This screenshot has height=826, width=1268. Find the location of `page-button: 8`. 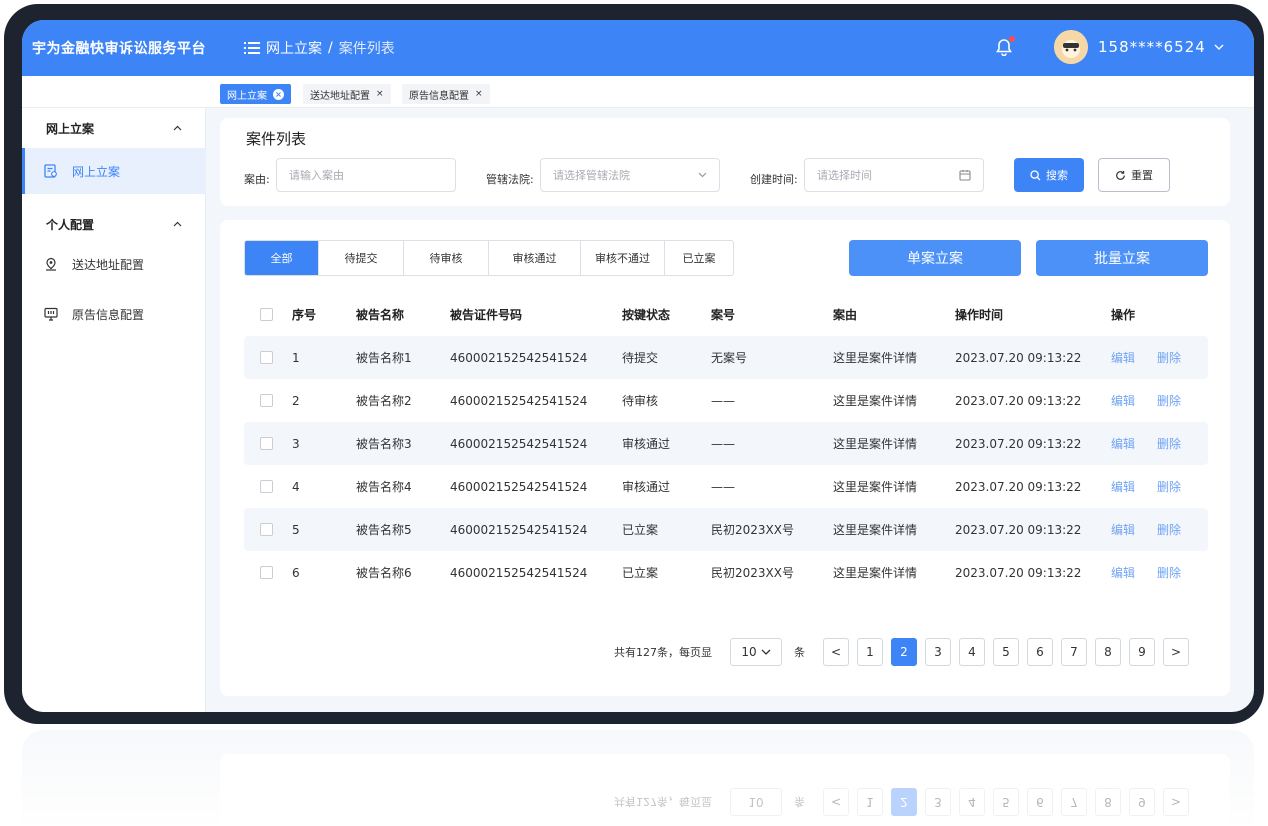

page-button: 8 is located at coordinates (1108, 652).